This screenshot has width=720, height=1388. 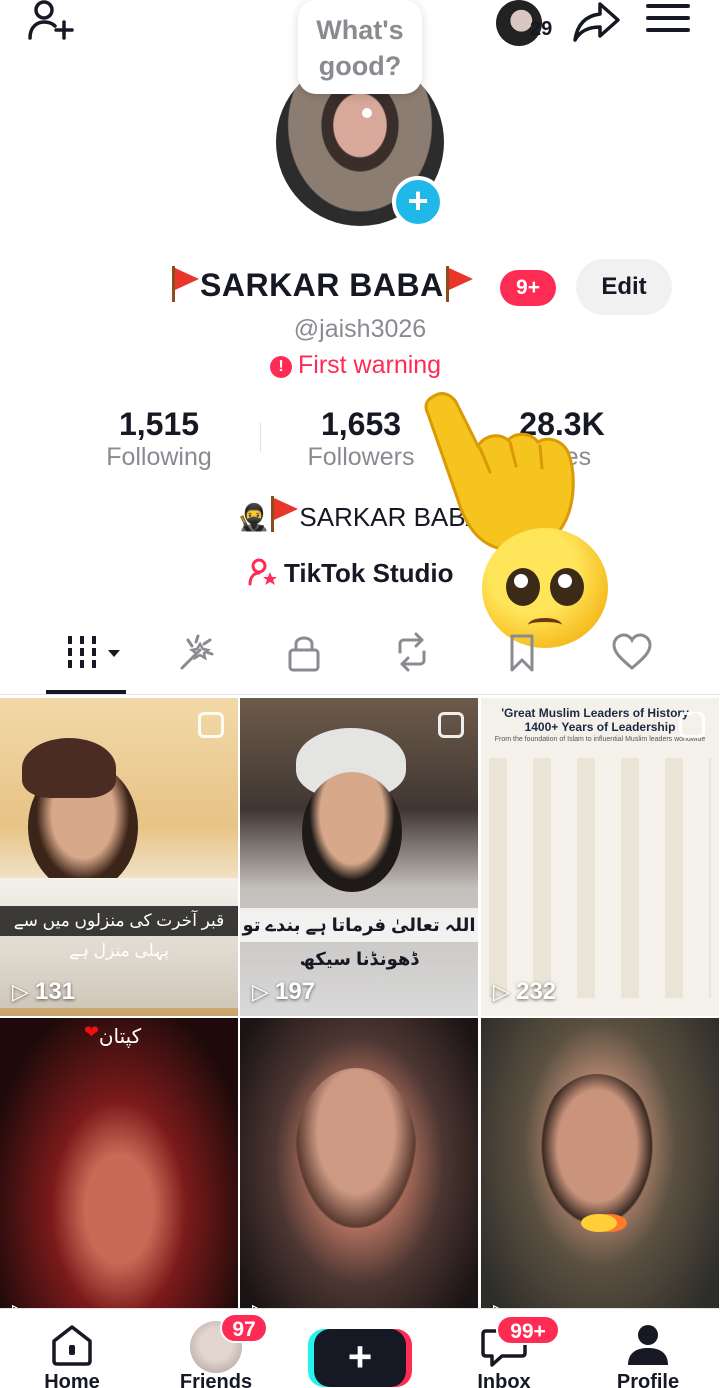 What do you see at coordinates (370, 365) in the screenshot?
I see `warning-label: First warning` at bounding box center [370, 365].